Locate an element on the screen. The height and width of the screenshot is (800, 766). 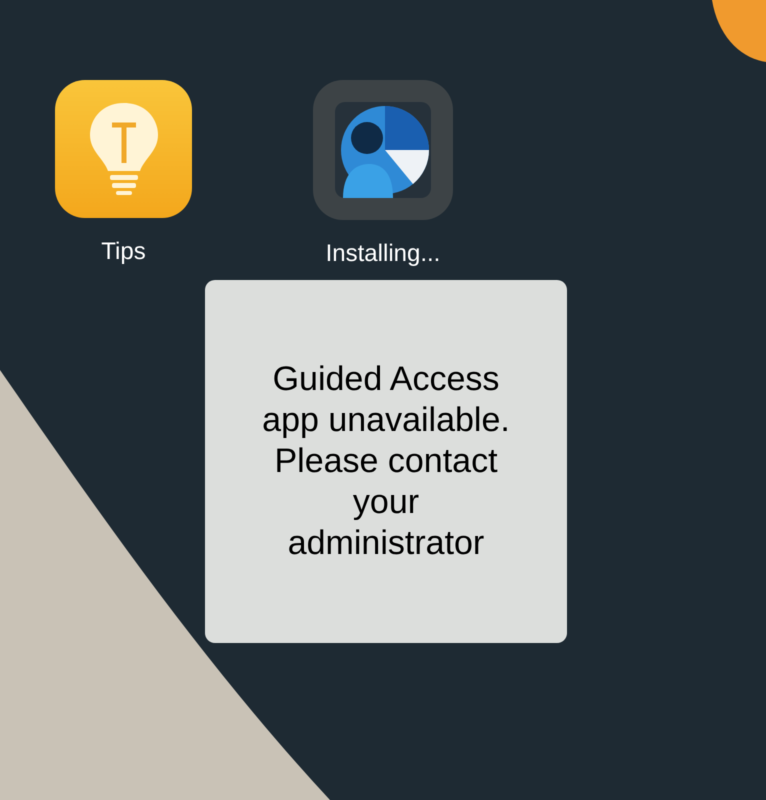
wallpaper-corner-shape is located at coordinates (739, 31).